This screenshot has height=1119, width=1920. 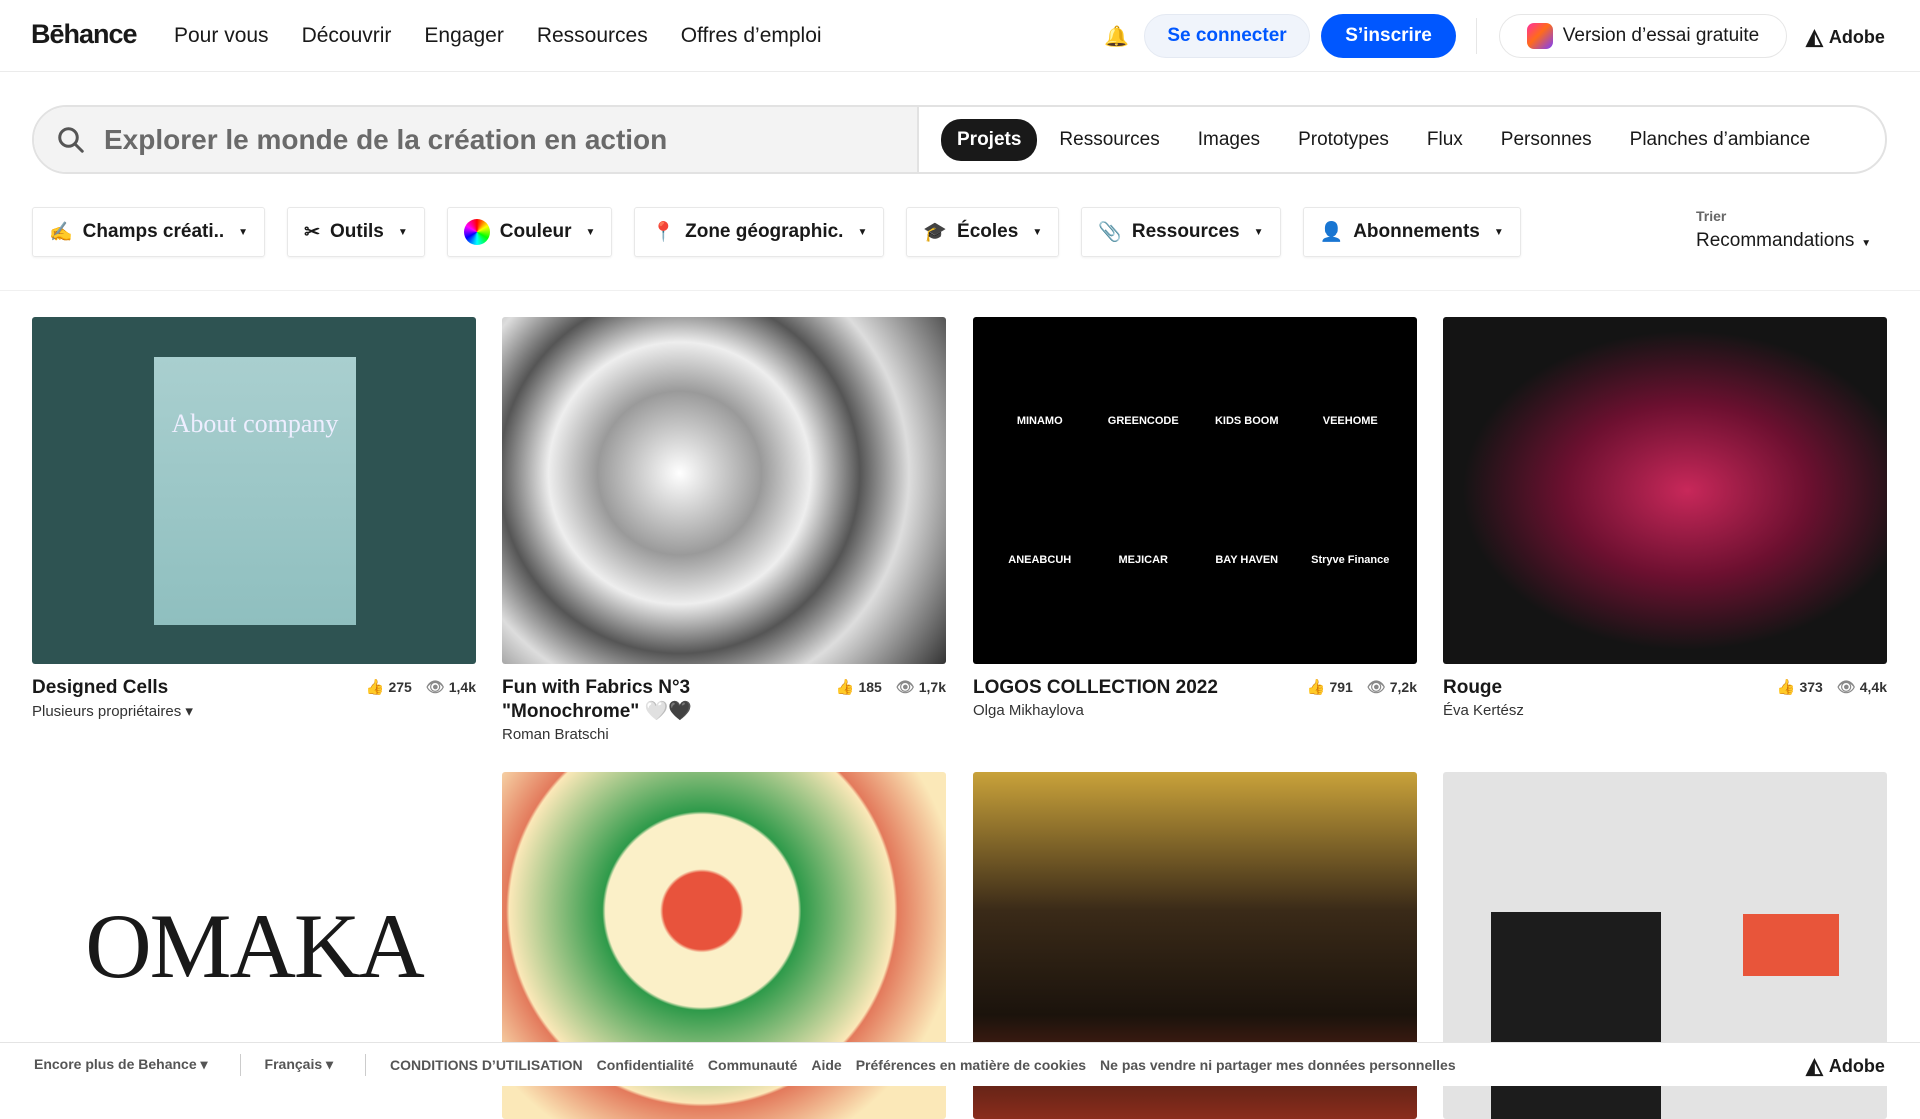 What do you see at coordinates (1546, 140) in the screenshot?
I see `tab-personnes: Personnes` at bounding box center [1546, 140].